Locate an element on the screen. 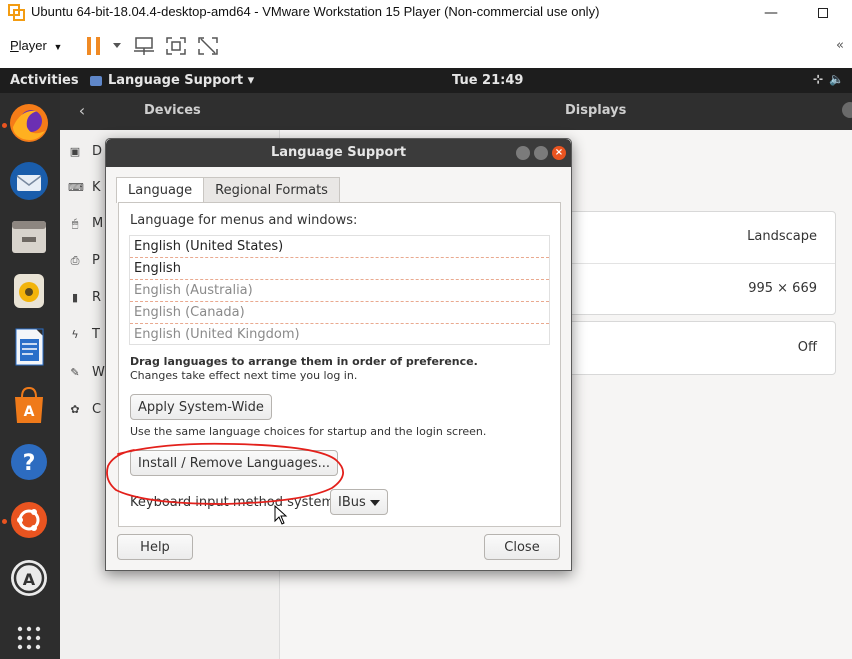 The width and height of the screenshot is (852, 659). mouse-cursor-icon is located at coordinates (281, 515).